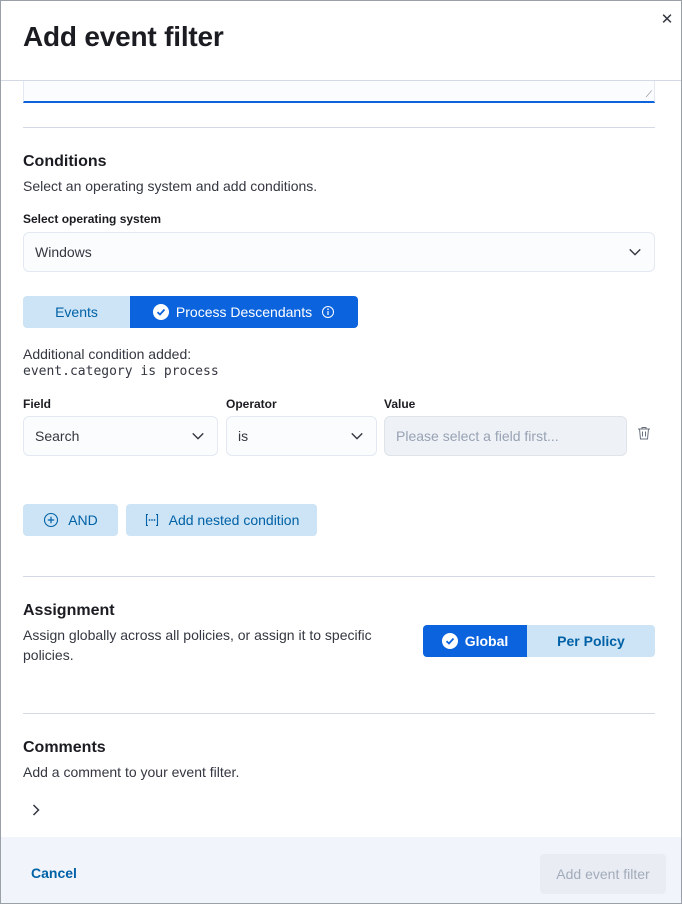 The height and width of the screenshot is (904, 682). What do you see at coordinates (243, 436) in the screenshot?
I see `operator-select-value: is` at bounding box center [243, 436].